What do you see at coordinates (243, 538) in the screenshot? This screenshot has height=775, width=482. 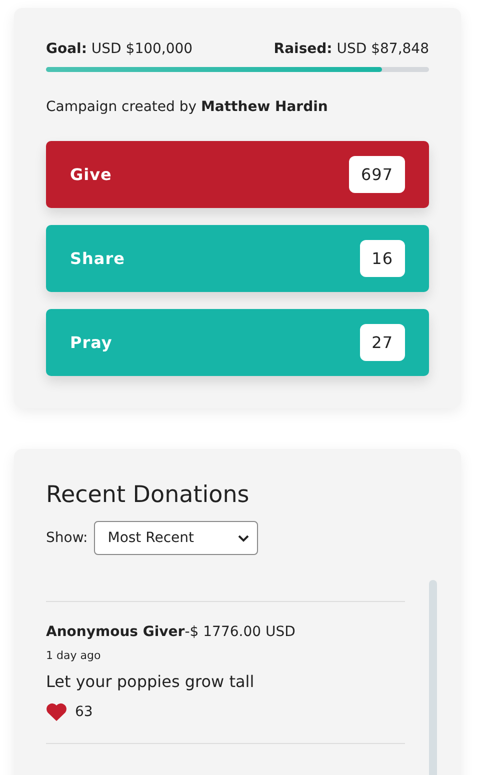 I see `chevron-icon` at bounding box center [243, 538].